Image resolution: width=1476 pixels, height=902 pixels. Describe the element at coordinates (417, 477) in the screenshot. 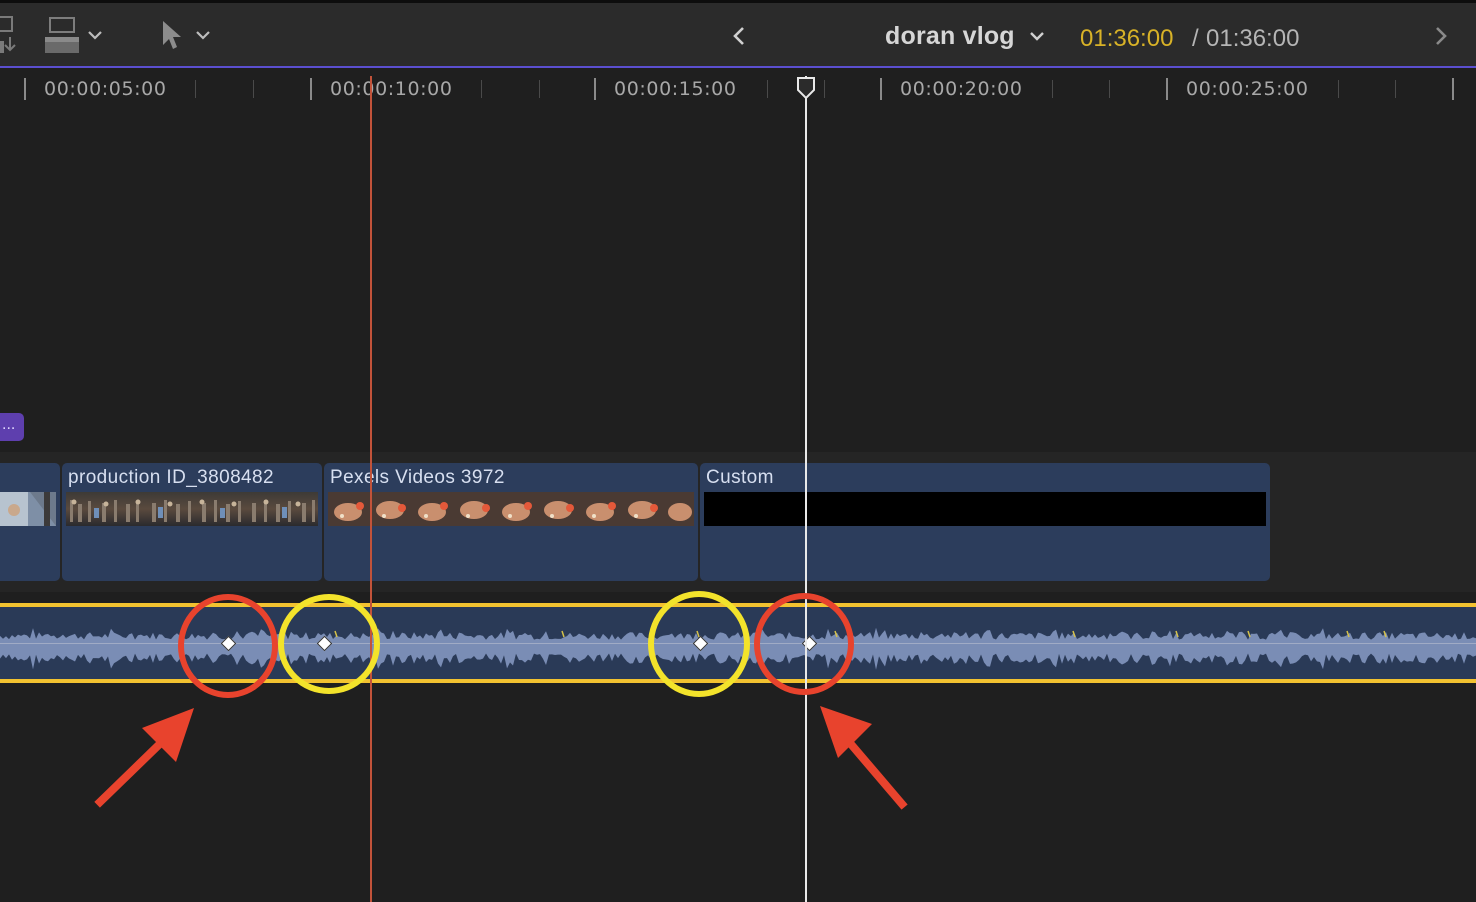

I see `clip-title: Pexels Videos 3972` at that location.